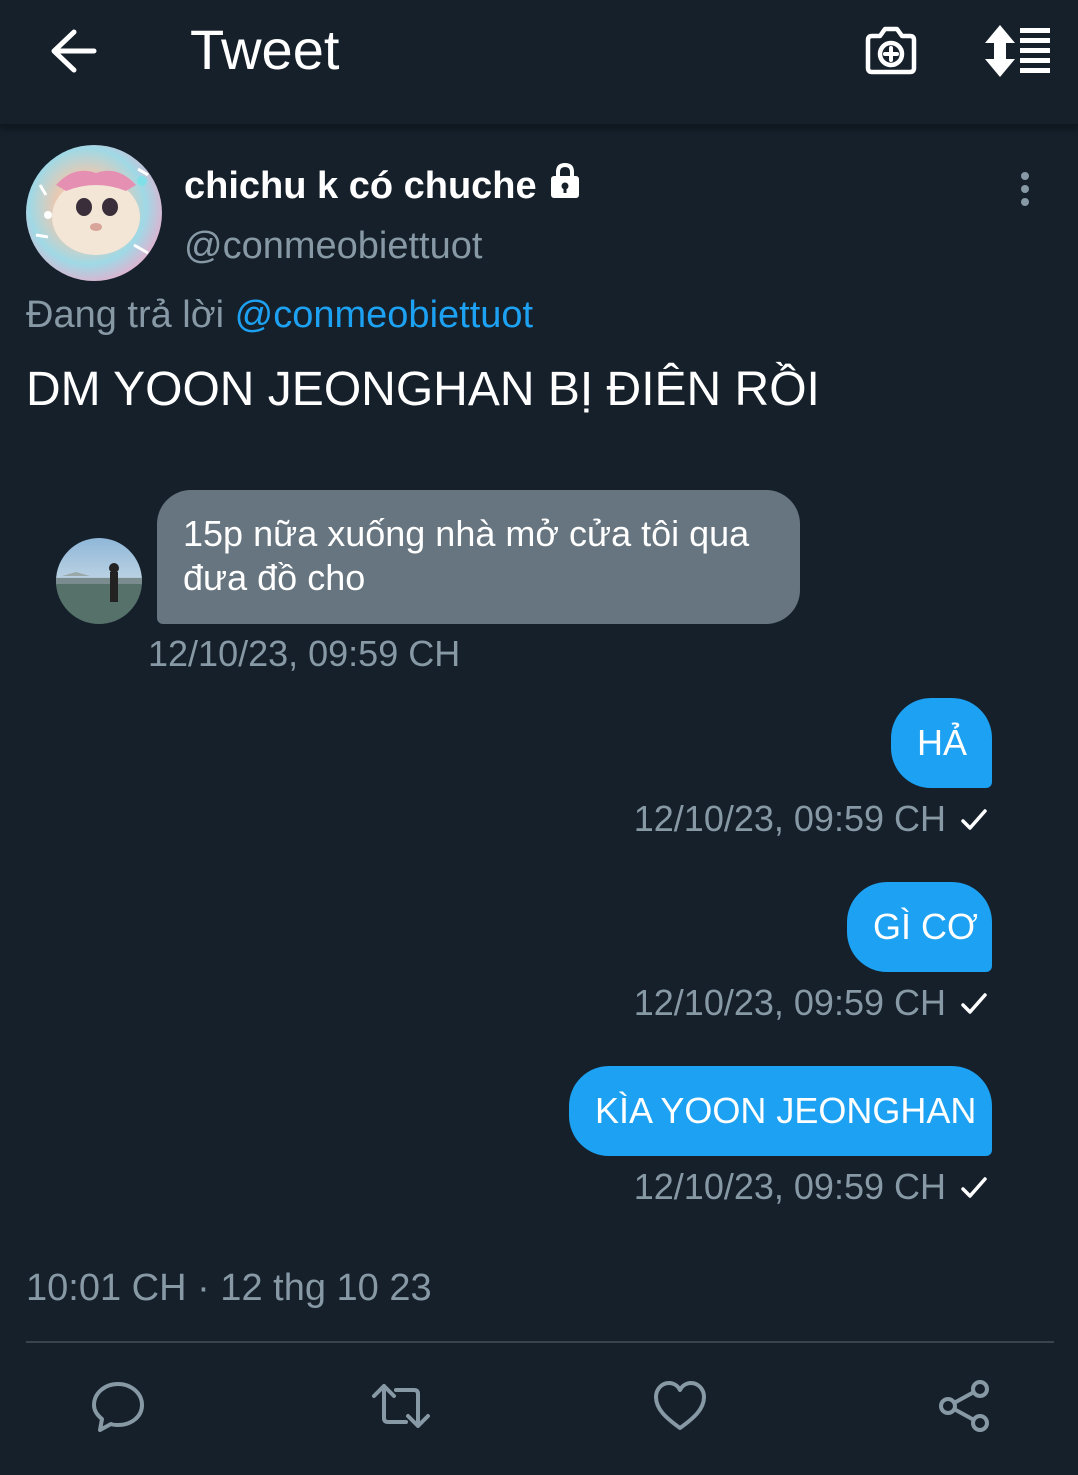 The image size is (1078, 1475). What do you see at coordinates (539, 63) in the screenshot?
I see `top-bar: Tweet` at bounding box center [539, 63].